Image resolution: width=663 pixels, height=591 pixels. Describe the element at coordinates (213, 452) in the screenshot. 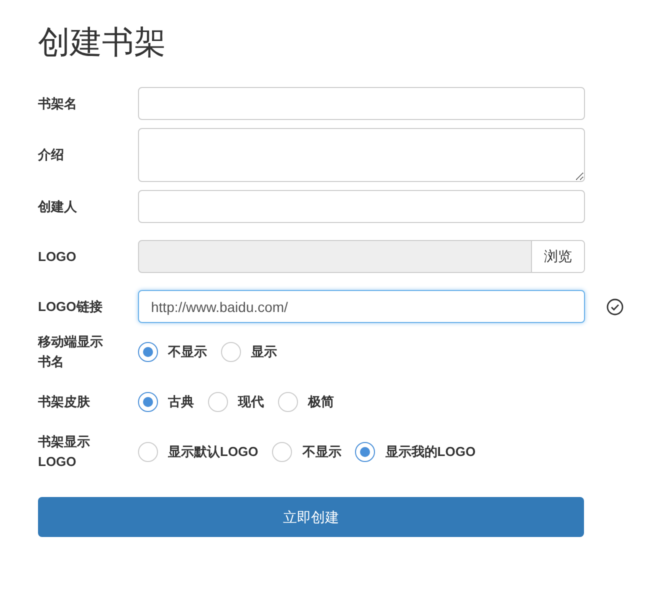

I see `radio-label: 显示默认LOGO` at that location.